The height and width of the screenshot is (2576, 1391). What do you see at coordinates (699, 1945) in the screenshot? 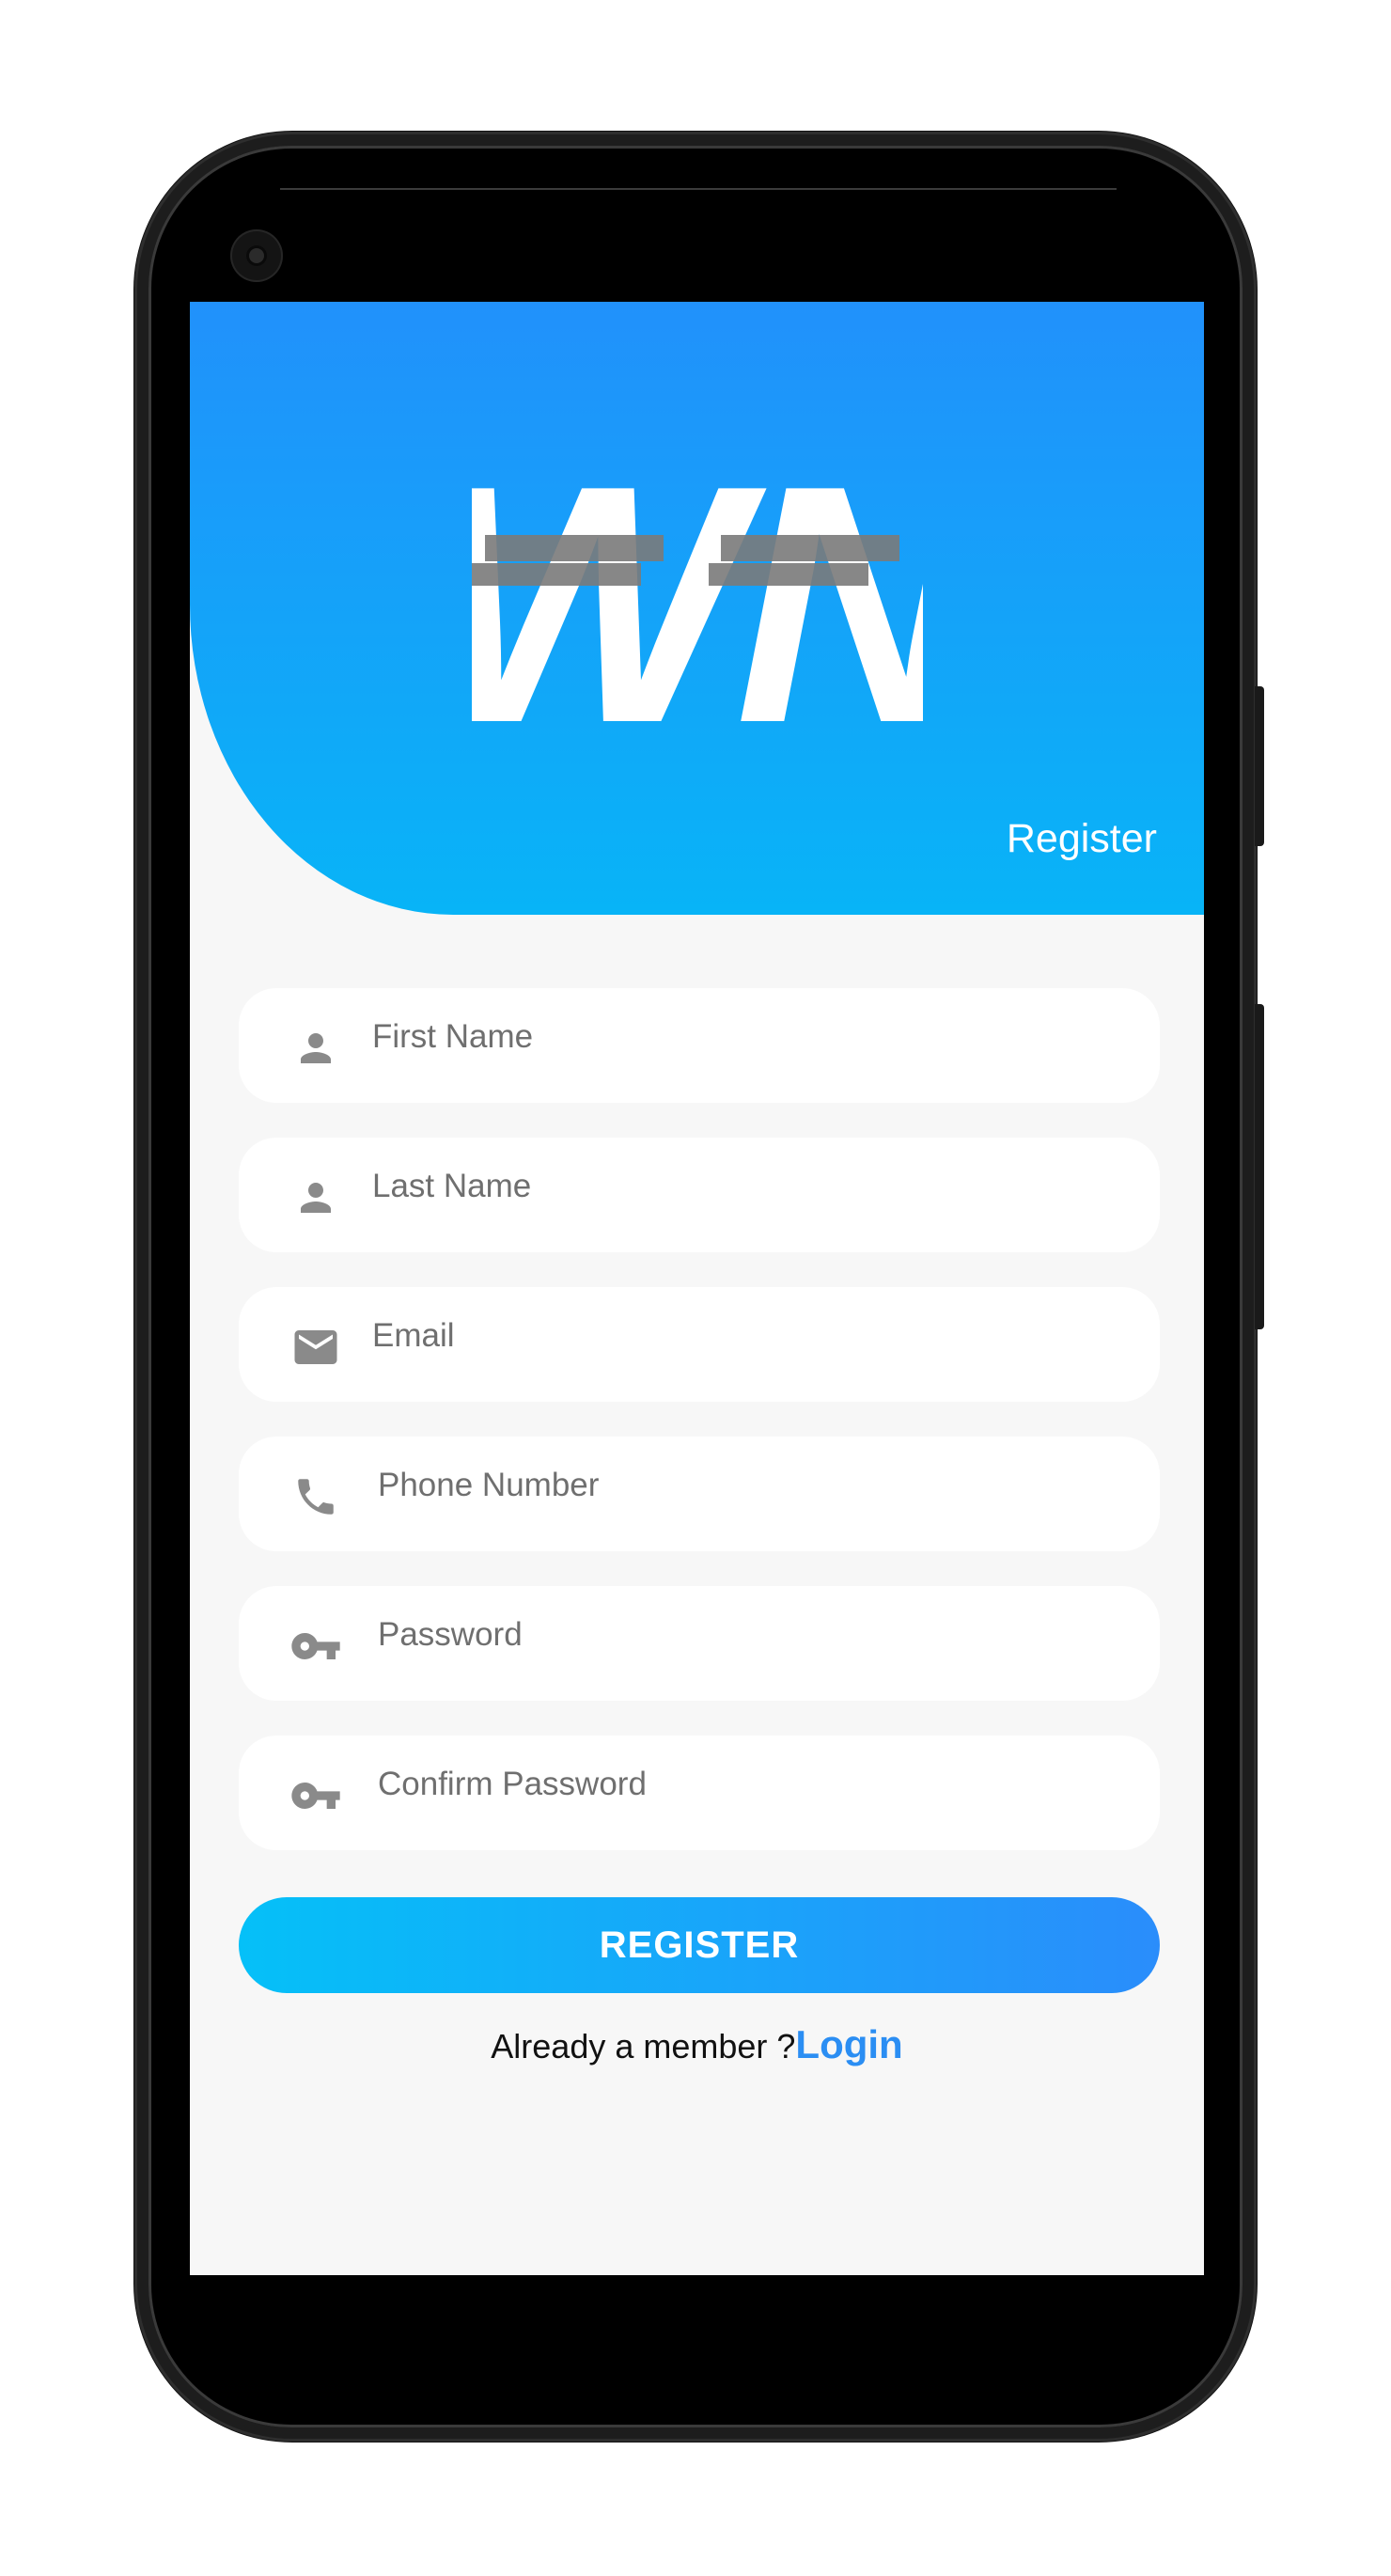
I see `register-button: REGISTER` at bounding box center [699, 1945].